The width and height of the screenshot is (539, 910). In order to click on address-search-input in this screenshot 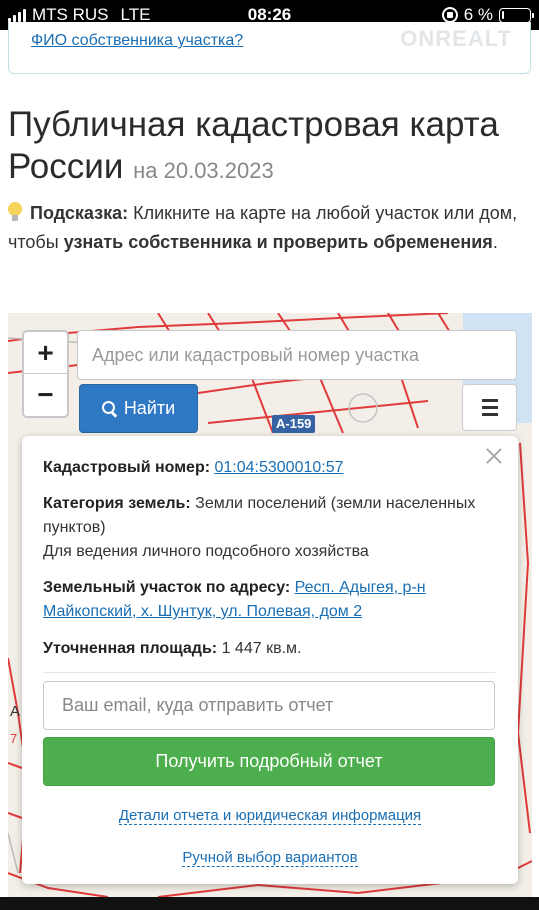, I will do `click(297, 355)`.